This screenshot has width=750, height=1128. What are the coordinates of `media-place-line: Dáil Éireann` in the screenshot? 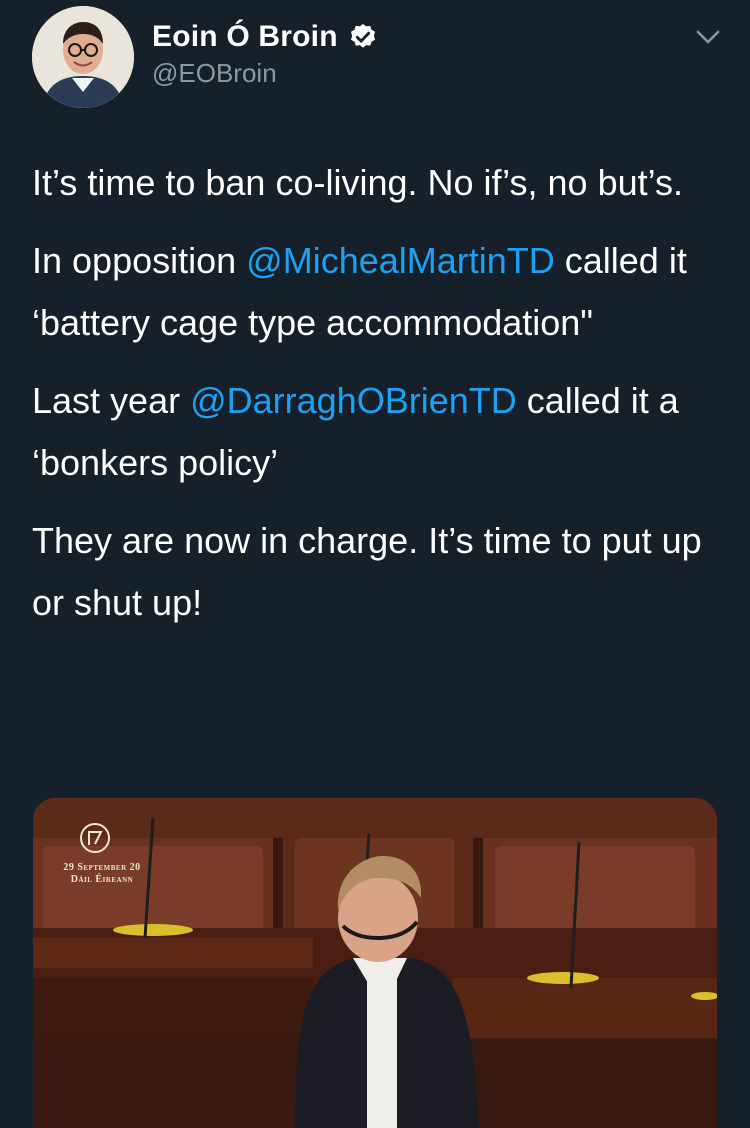 It's located at (102, 879).